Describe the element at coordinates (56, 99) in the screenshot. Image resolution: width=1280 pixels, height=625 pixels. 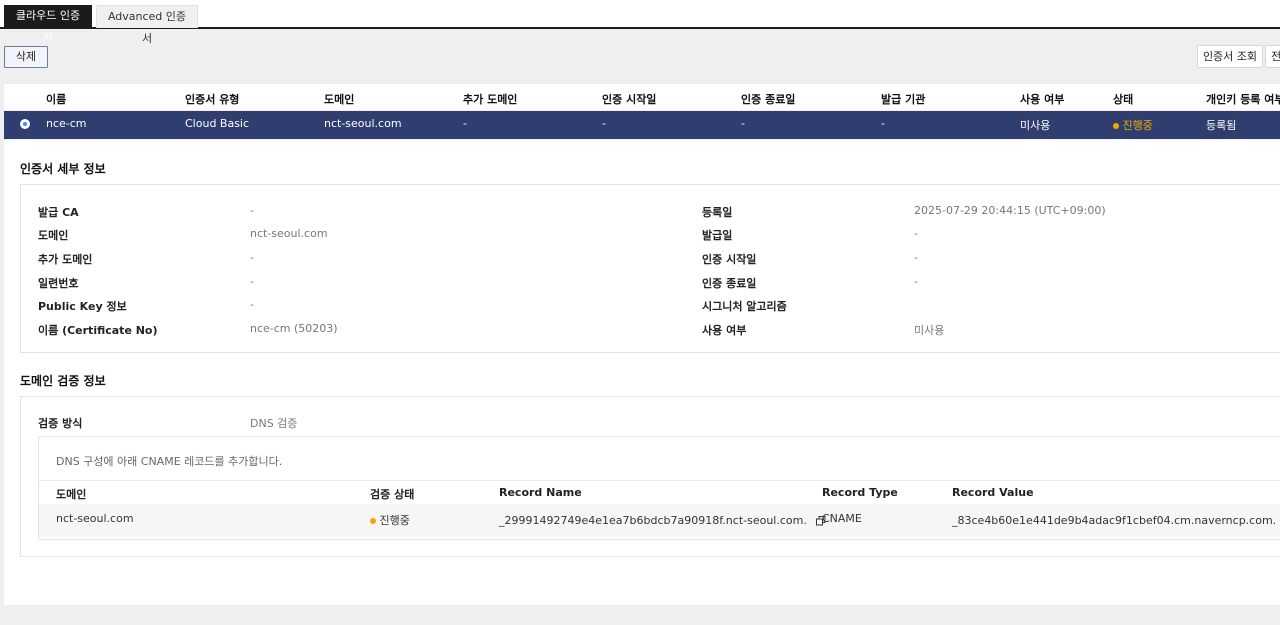
I see `column-header-name: 이름` at that location.